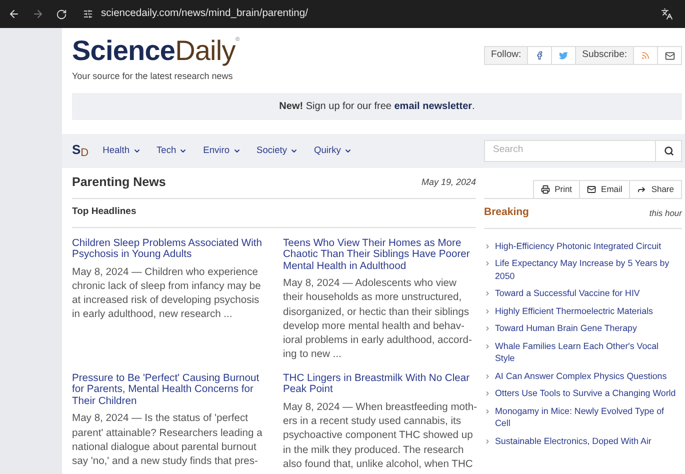 The width and height of the screenshot is (685, 474). I want to click on share-button: Share, so click(655, 189).